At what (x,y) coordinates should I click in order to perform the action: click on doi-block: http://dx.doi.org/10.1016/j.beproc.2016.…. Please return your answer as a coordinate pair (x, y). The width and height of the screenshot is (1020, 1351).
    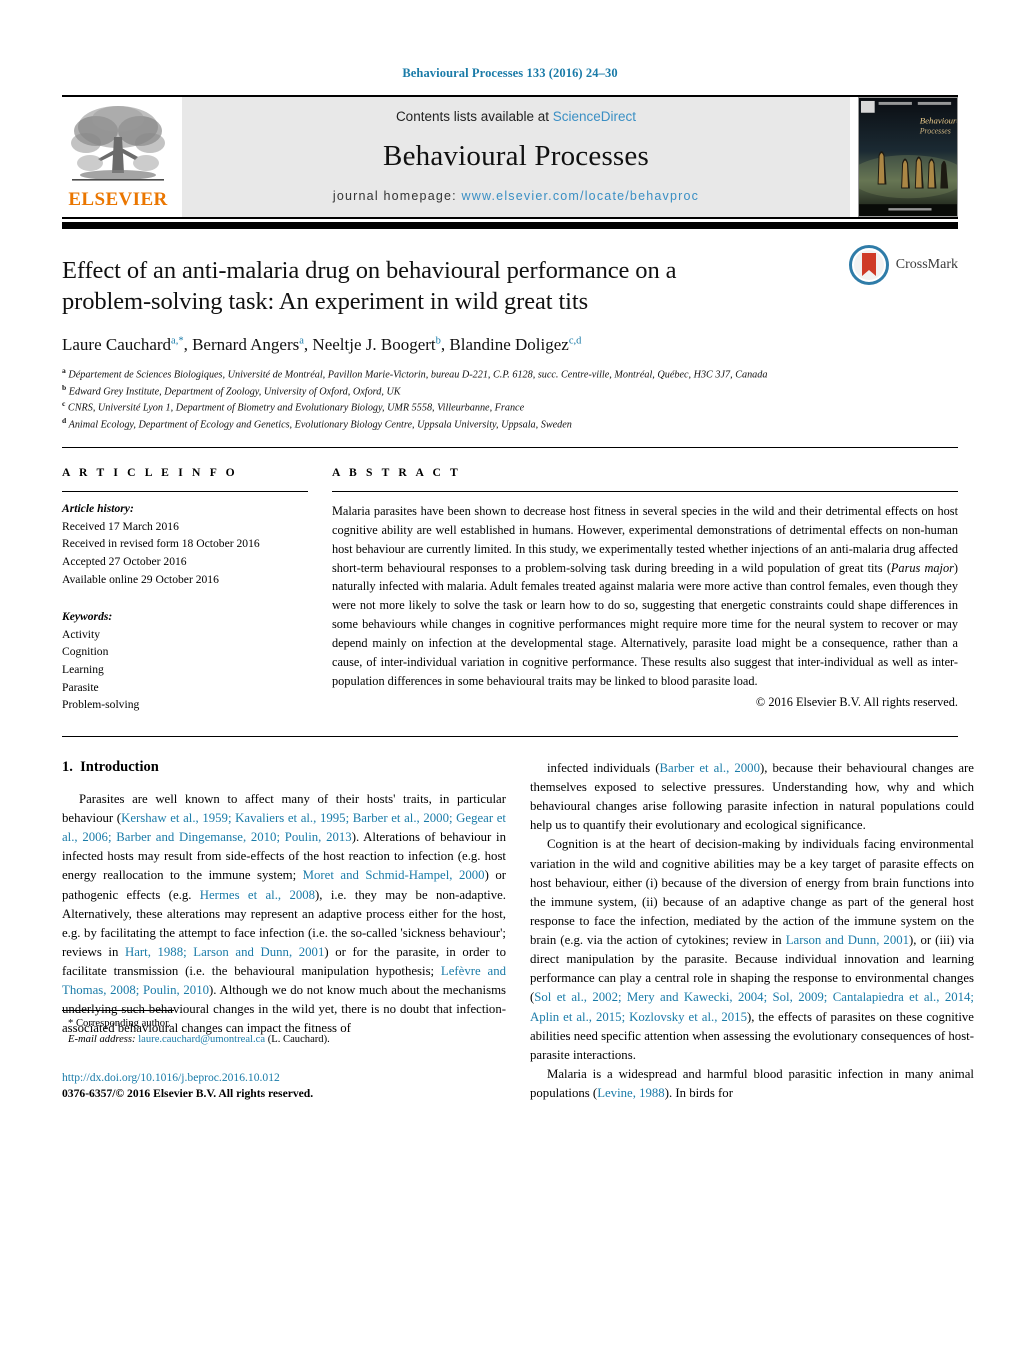
    Looking at the image, I should click on (284, 1087).